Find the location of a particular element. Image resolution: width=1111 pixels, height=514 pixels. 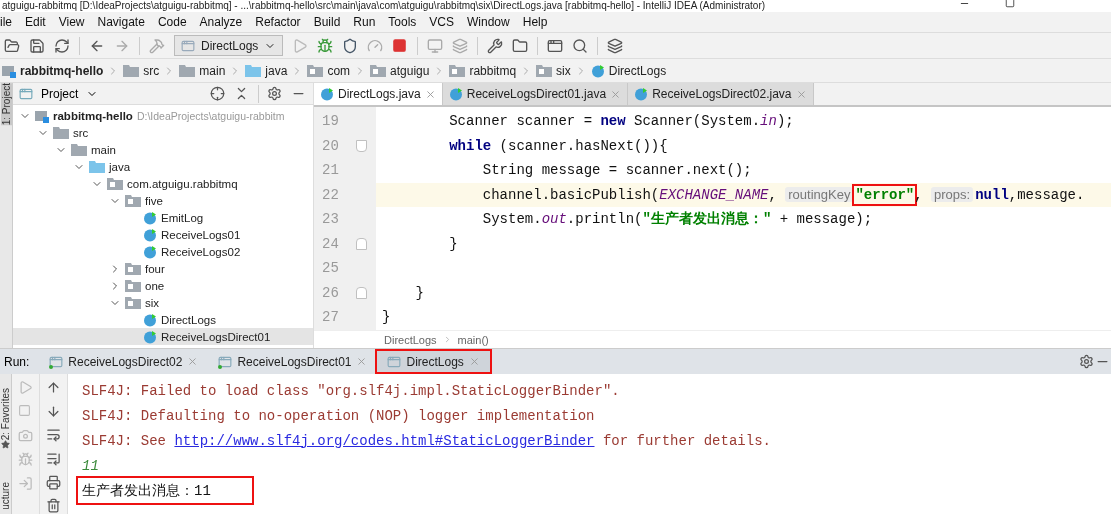

menu-item: Build is located at coordinates (327, 22).